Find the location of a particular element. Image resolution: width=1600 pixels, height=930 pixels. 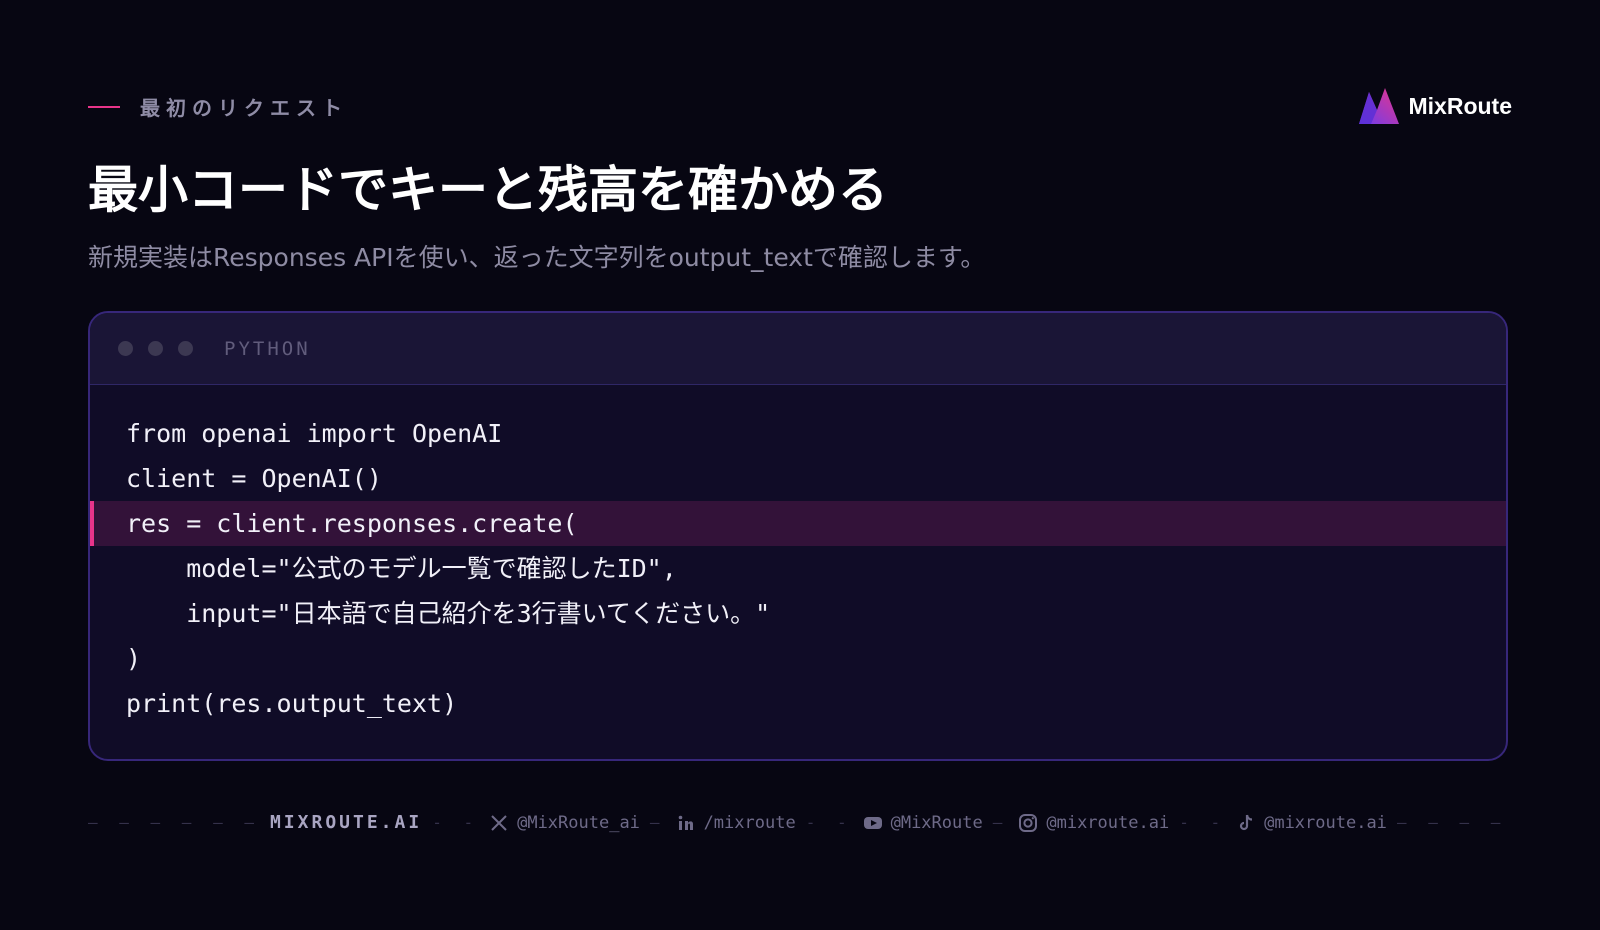

code-line: ) is located at coordinates (134, 658).